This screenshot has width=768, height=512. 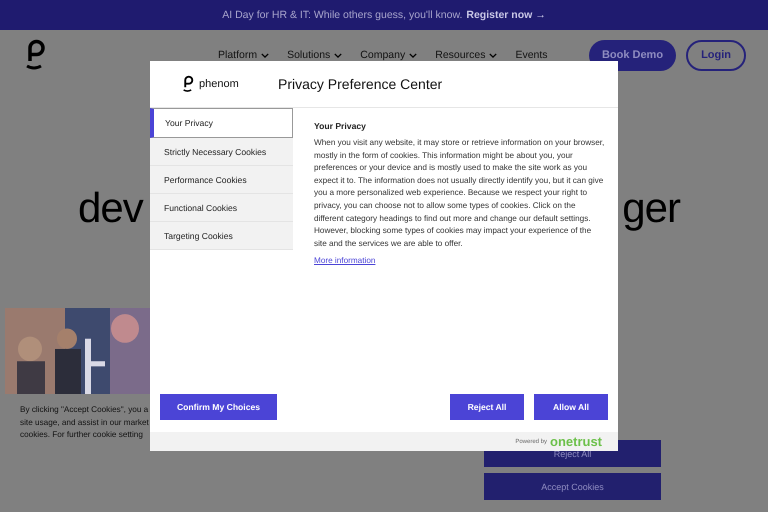 I want to click on category-tab: Strictly Necessary Cookies, so click(x=221, y=152).